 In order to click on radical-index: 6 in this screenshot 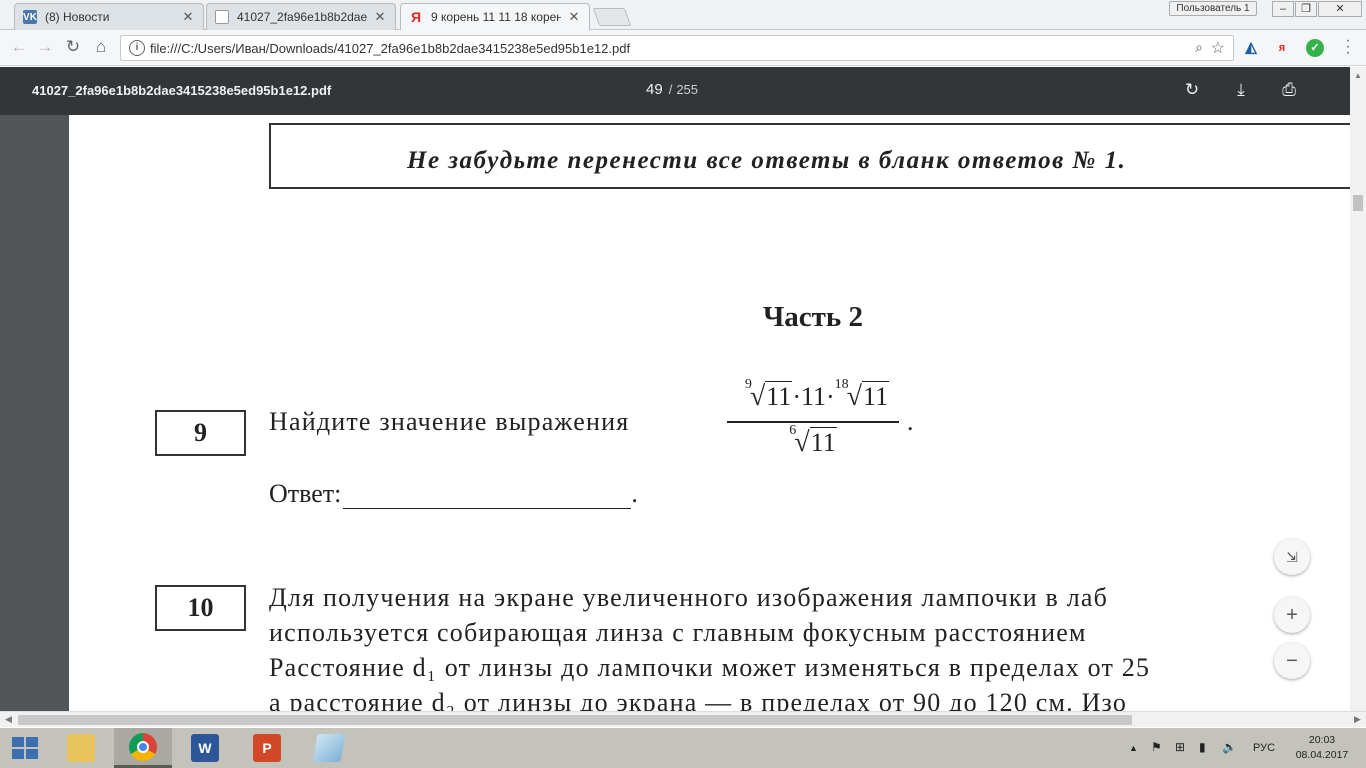, I will do `click(793, 430)`.